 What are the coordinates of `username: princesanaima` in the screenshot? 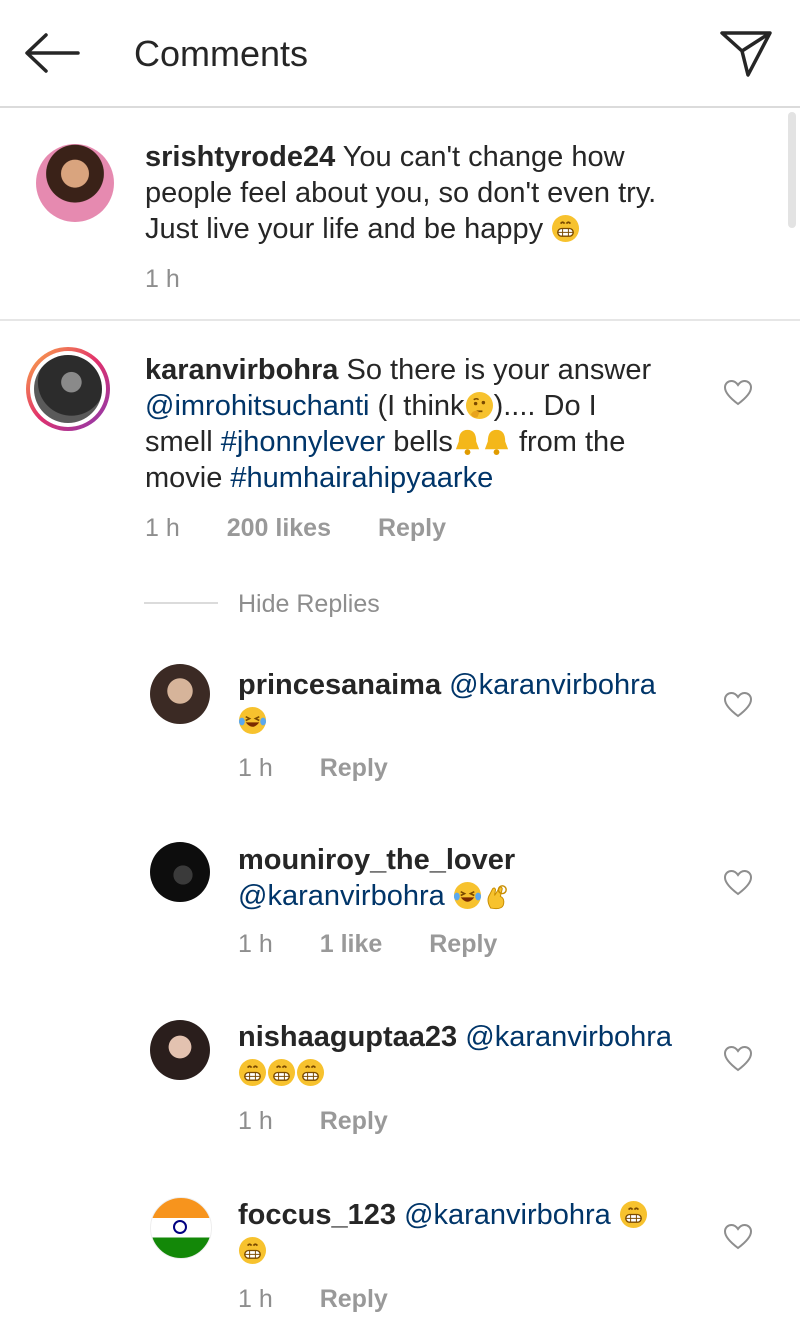 It's located at (339, 685).